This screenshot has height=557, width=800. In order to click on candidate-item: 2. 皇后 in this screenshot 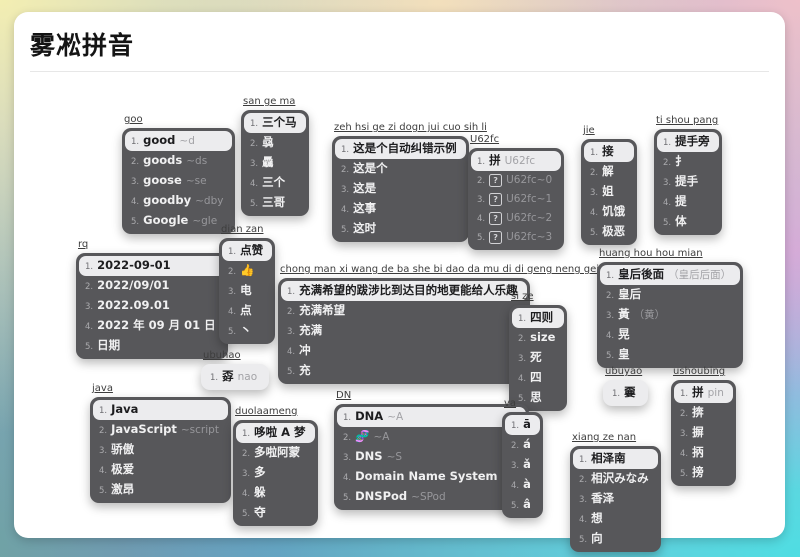, I will do `click(670, 295)`.